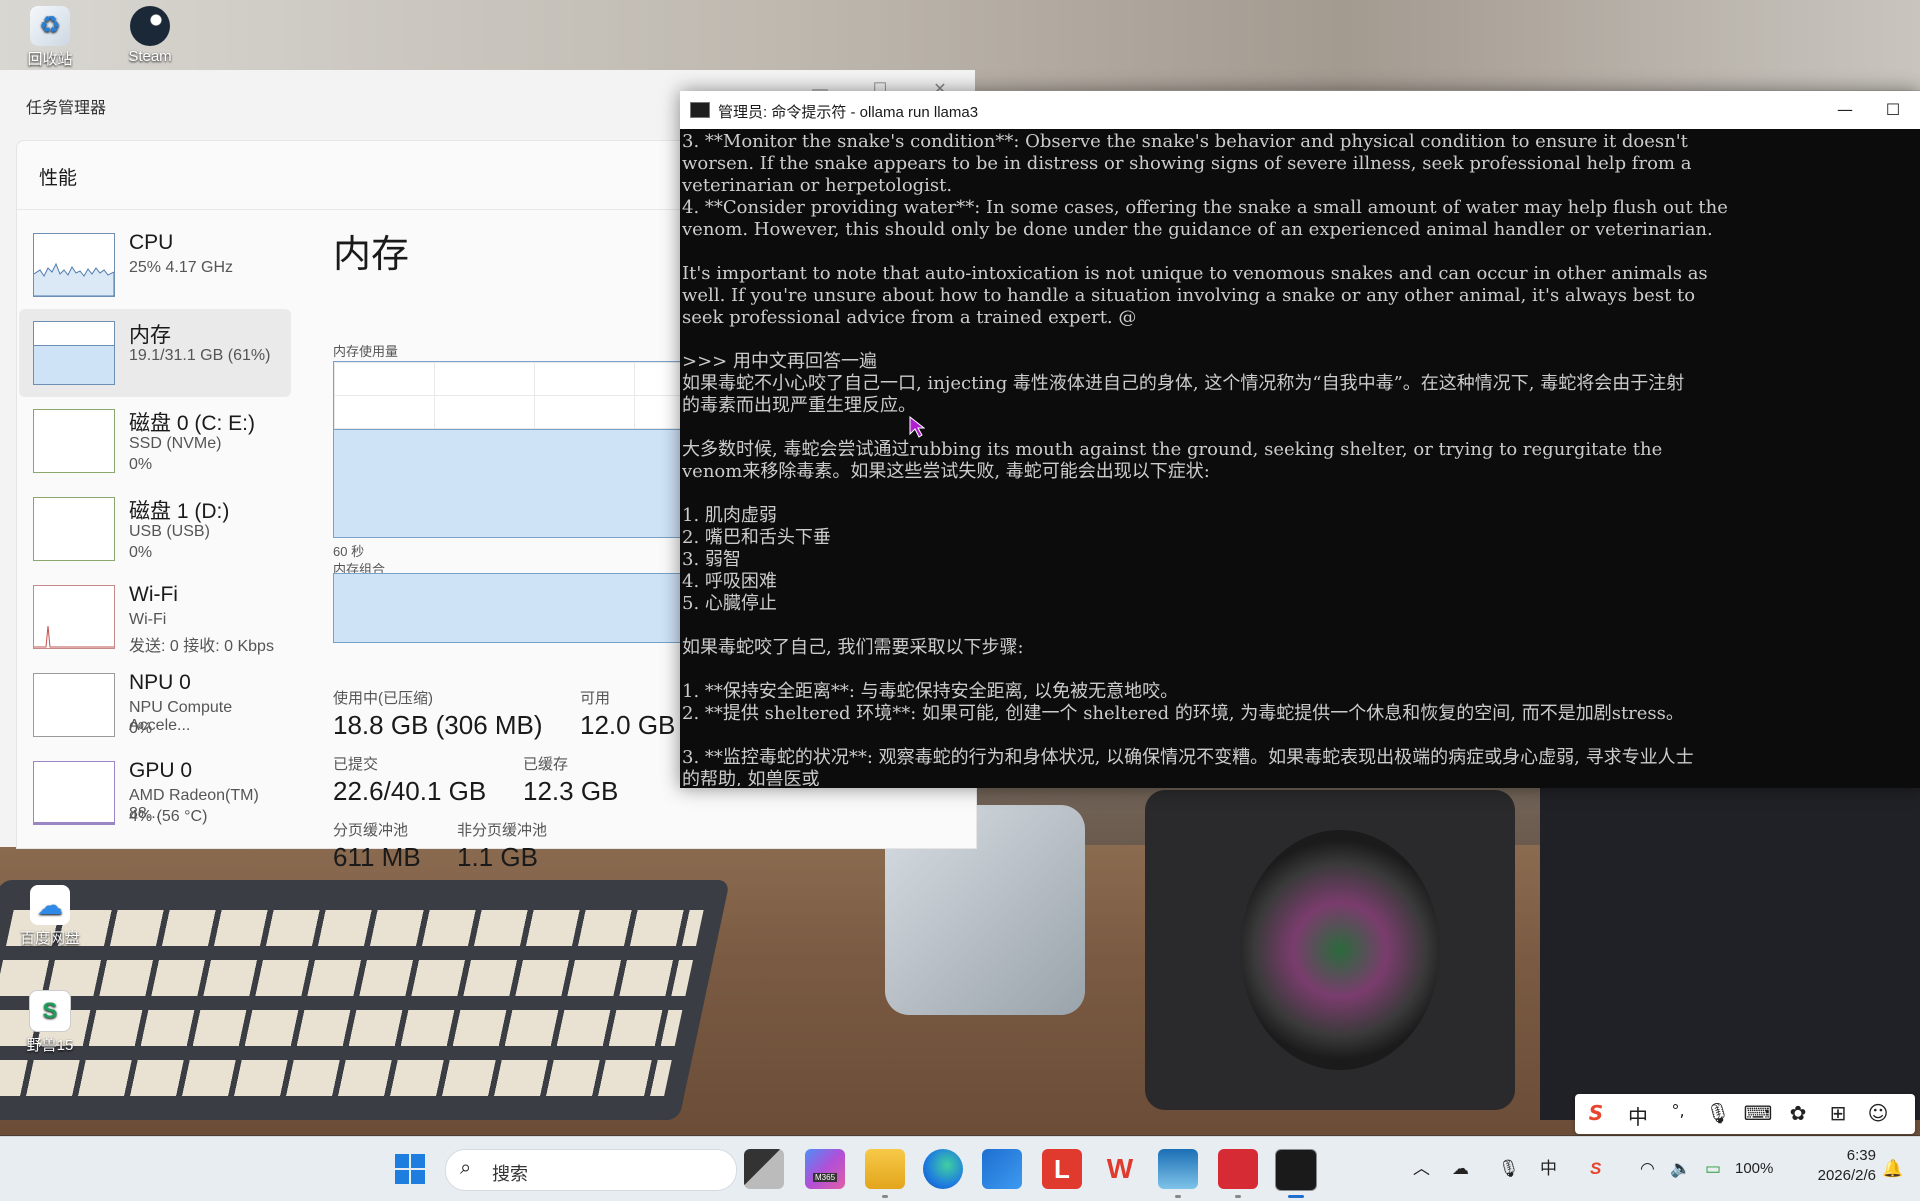 This screenshot has height=1201, width=1920. Describe the element at coordinates (756, 537) in the screenshot. I see `terminal-line: 2. 嘴巴和舌头下垂` at that location.